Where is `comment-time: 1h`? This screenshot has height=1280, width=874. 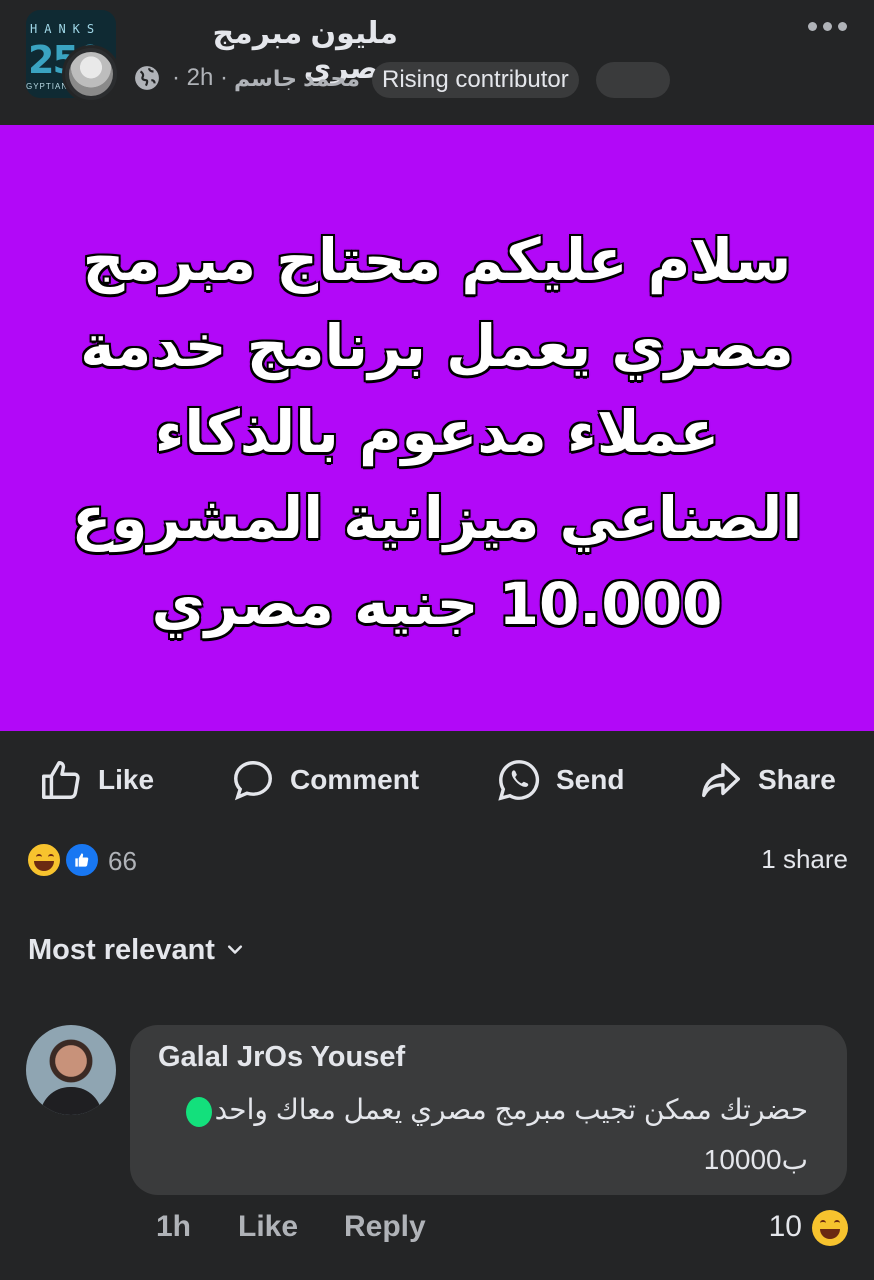 comment-time: 1h is located at coordinates (174, 1226).